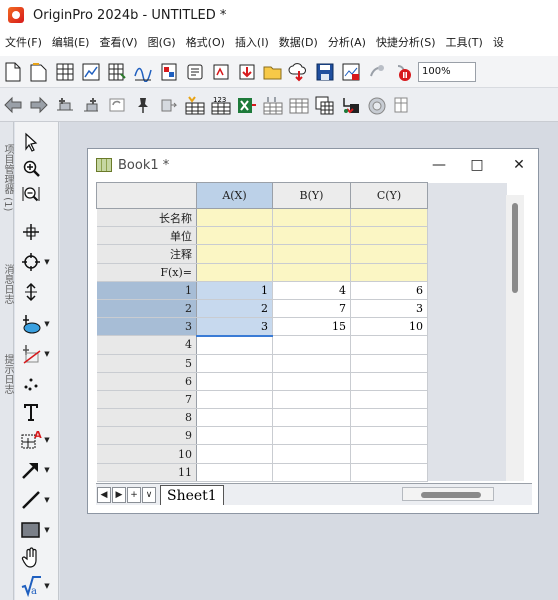 The width and height of the screenshot is (558, 600). What do you see at coordinates (119, 494) in the screenshot?
I see `next-sheet-button: ▶` at bounding box center [119, 494].